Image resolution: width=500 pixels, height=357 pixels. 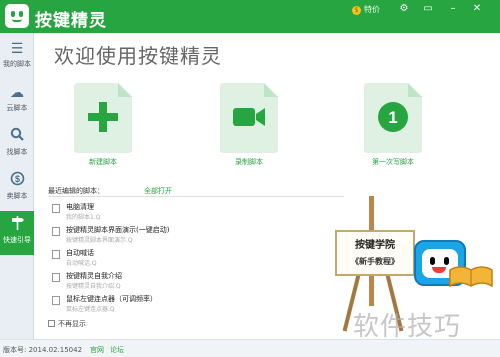 I want to click on recent-item-title: 自动喊话, so click(x=80, y=253).